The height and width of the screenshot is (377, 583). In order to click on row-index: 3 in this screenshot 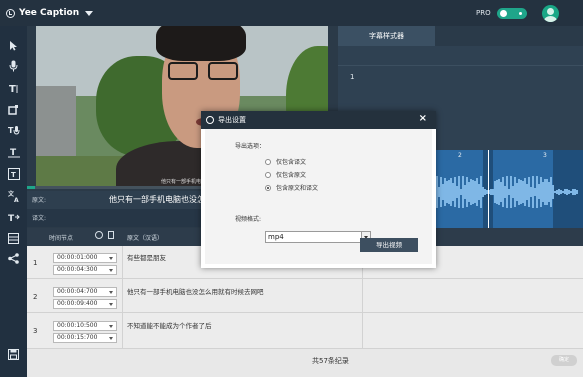, I will do `click(35, 331)`.